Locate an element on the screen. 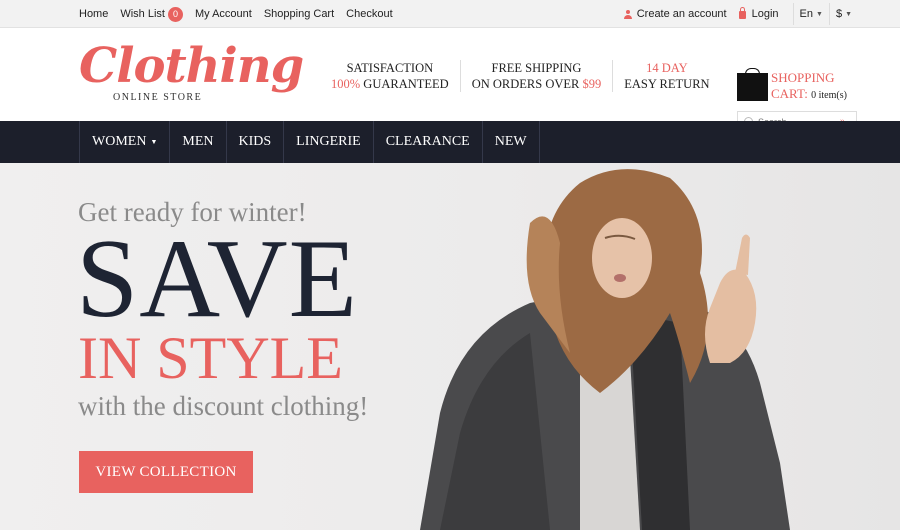 The width and height of the screenshot is (900, 530). feature-return-title: 14 DAY is located at coordinates (667, 68).